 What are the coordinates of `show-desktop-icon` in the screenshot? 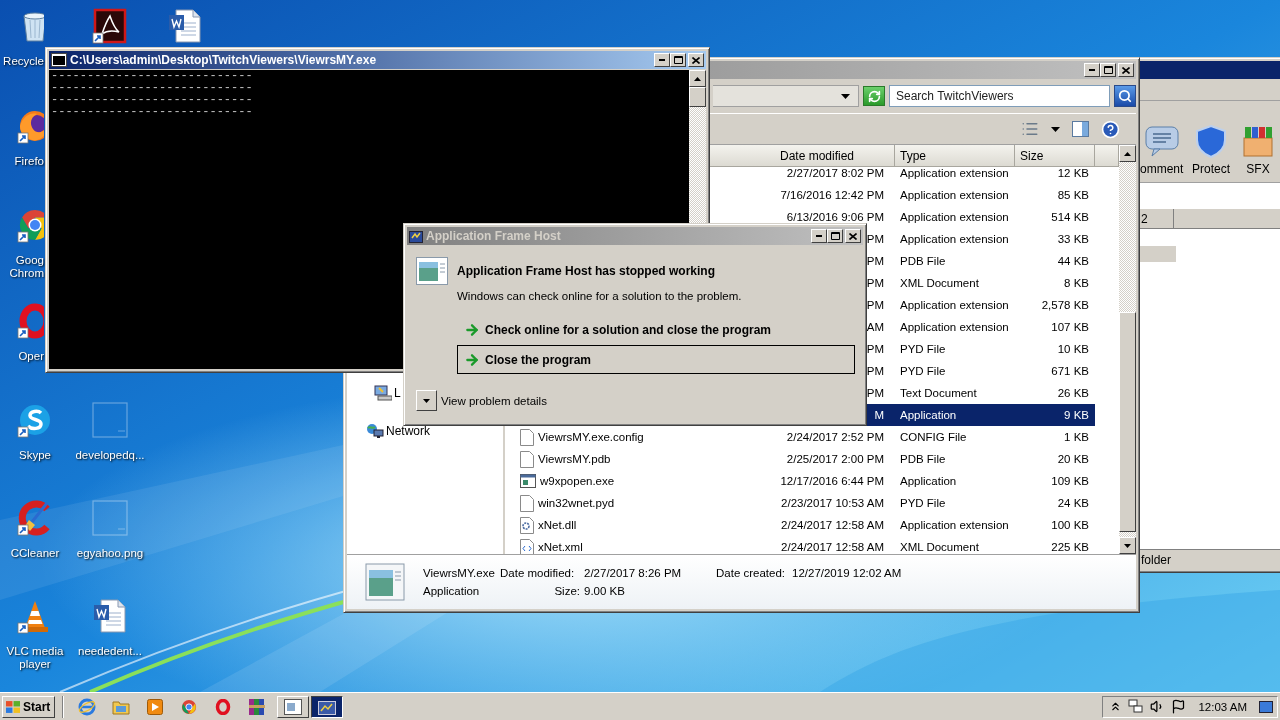 It's located at (1266, 706).